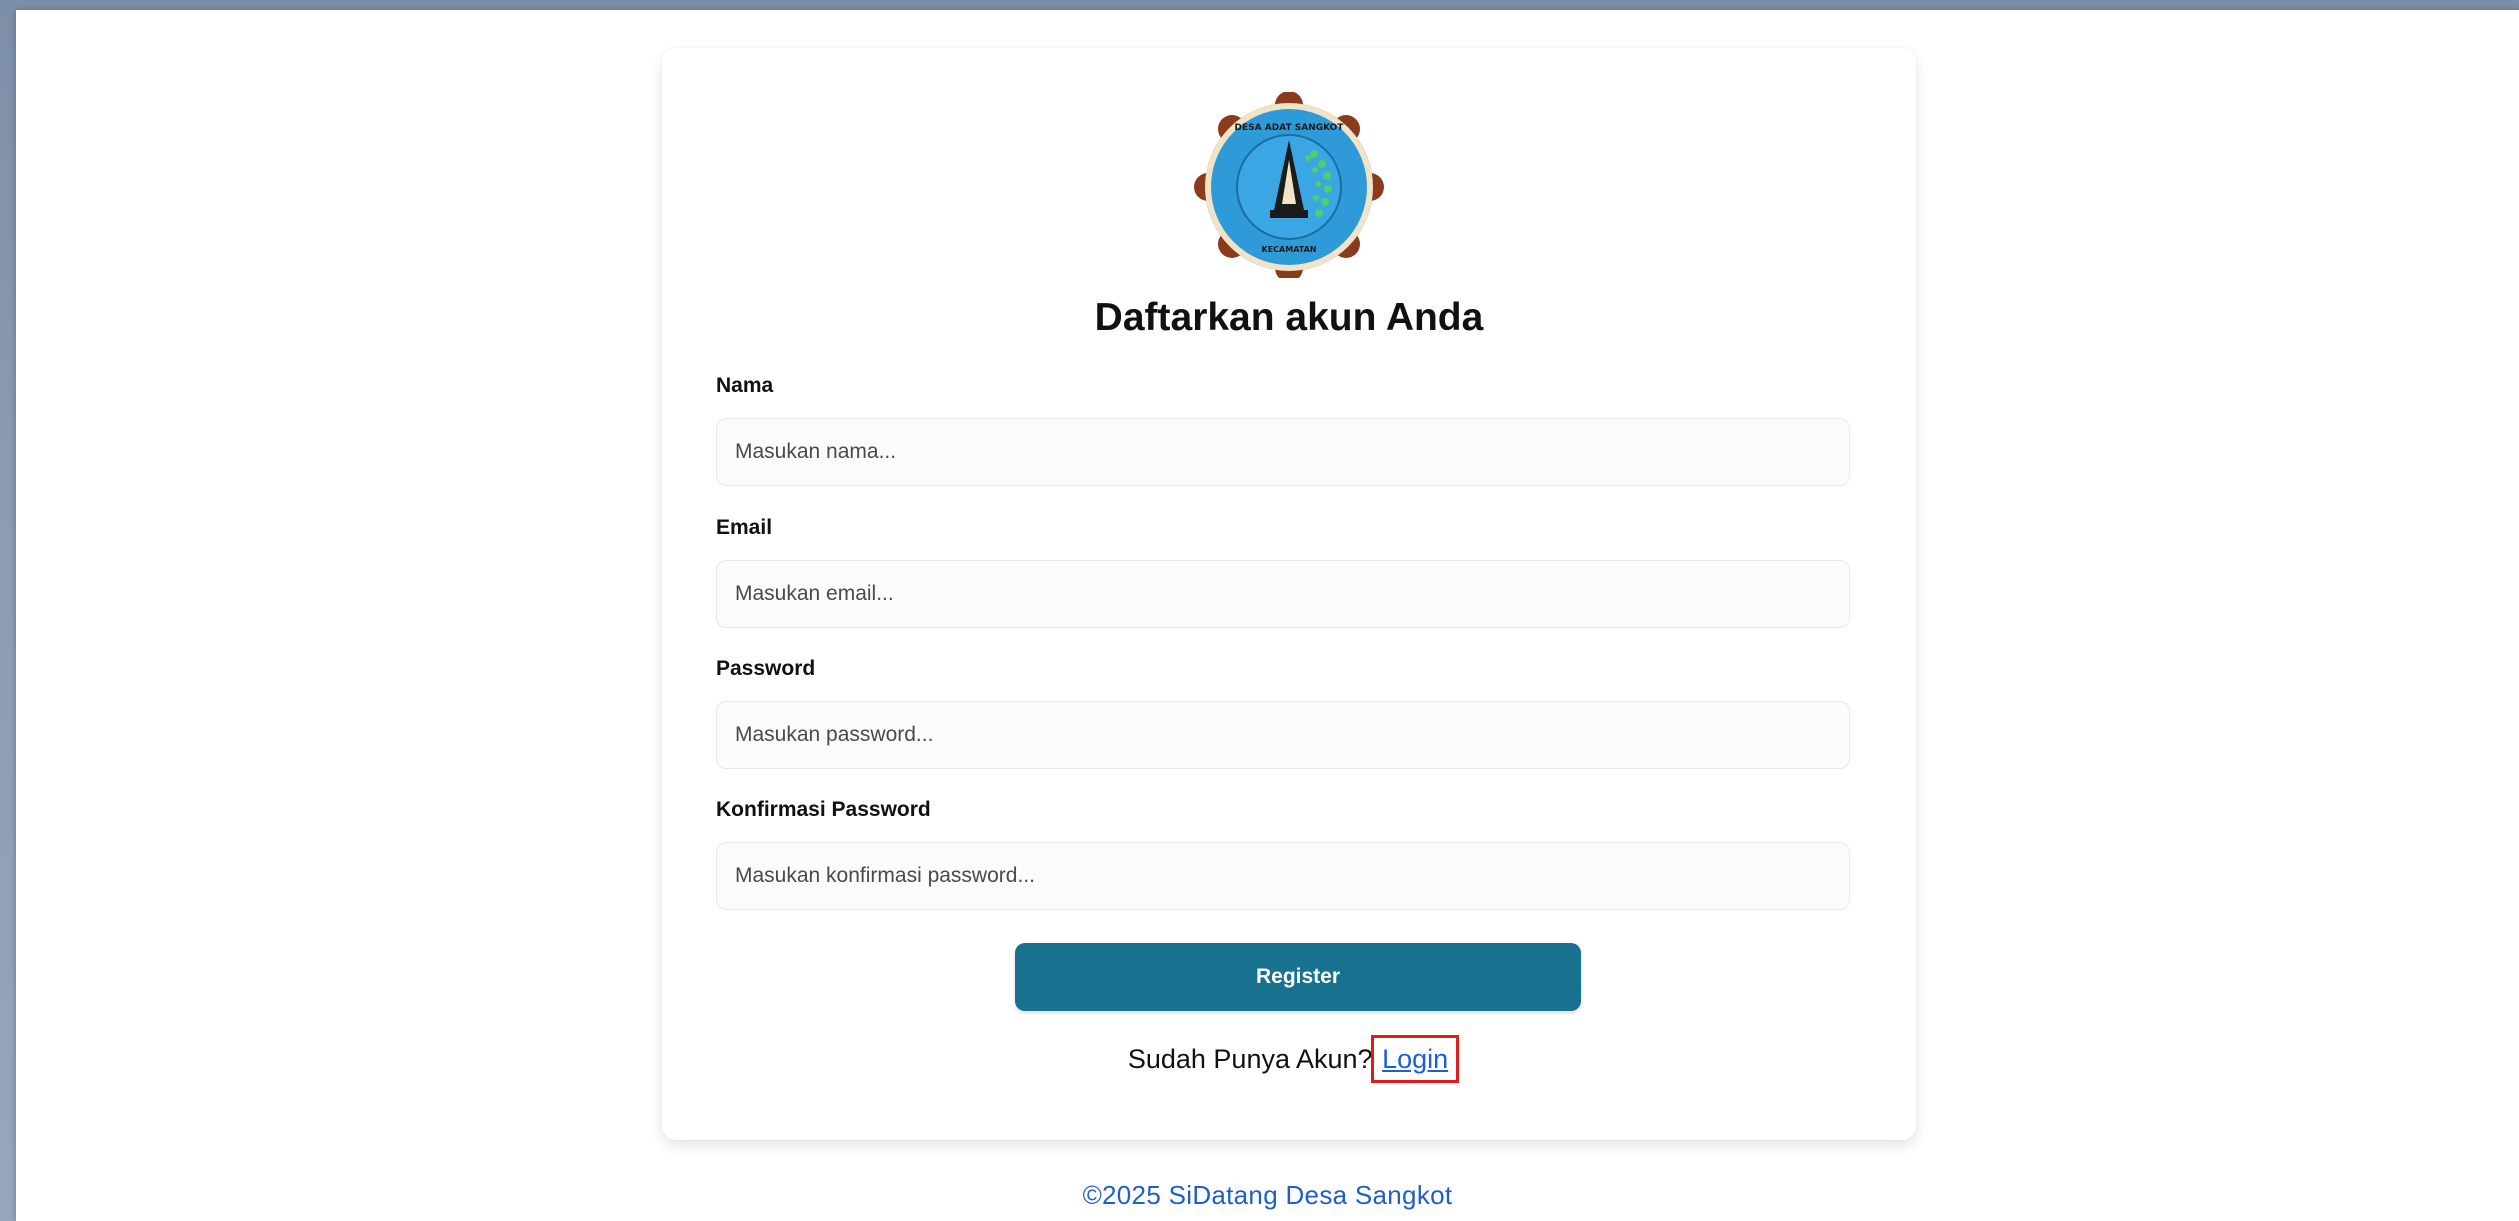 The width and height of the screenshot is (2519, 1221). What do you see at coordinates (1289, 249) in the screenshot?
I see `emblem-bottom-text: KECAMATAN` at bounding box center [1289, 249].